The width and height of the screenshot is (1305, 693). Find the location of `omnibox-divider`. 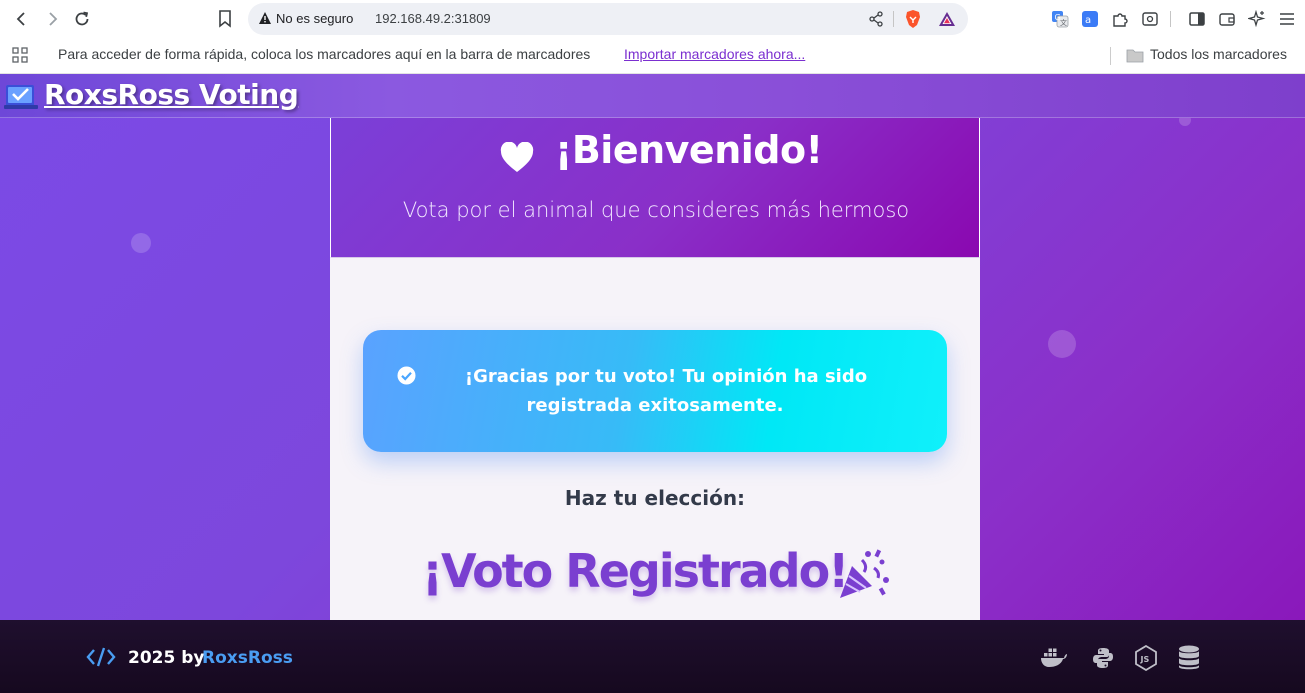

omnibox-divider is located at coordinates (893, 19).